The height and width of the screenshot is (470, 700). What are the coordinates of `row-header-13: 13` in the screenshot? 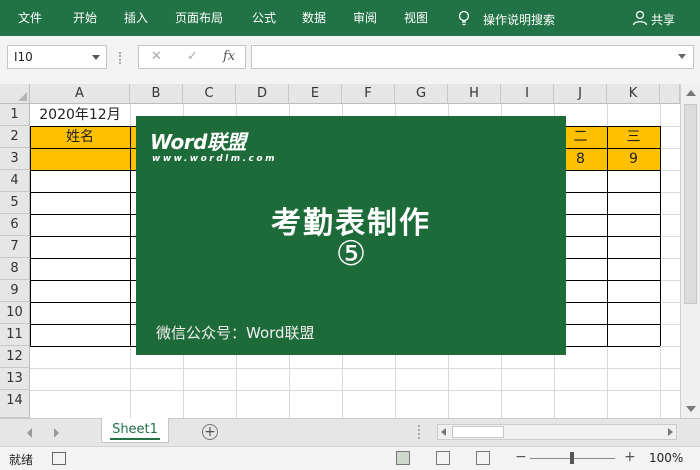 It's located at (15, 379).